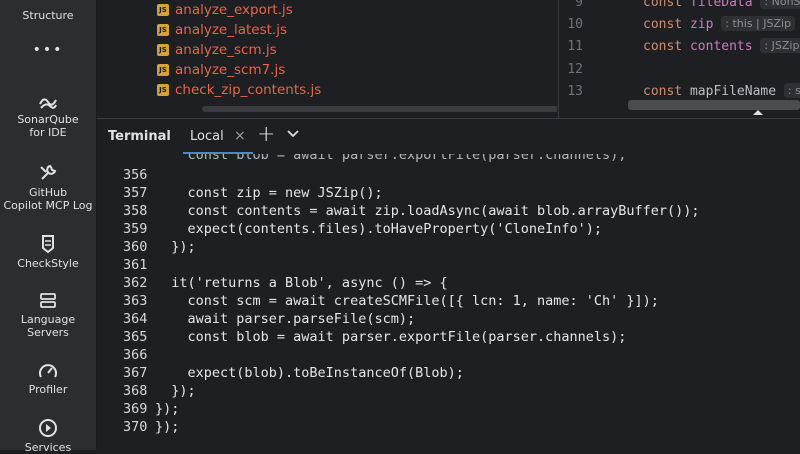 This screenshot has width=800, height=454. Describe the element at coordinates (230, 70) in the screenshot. I see `file-name: analyze_scm7.js` at that location.